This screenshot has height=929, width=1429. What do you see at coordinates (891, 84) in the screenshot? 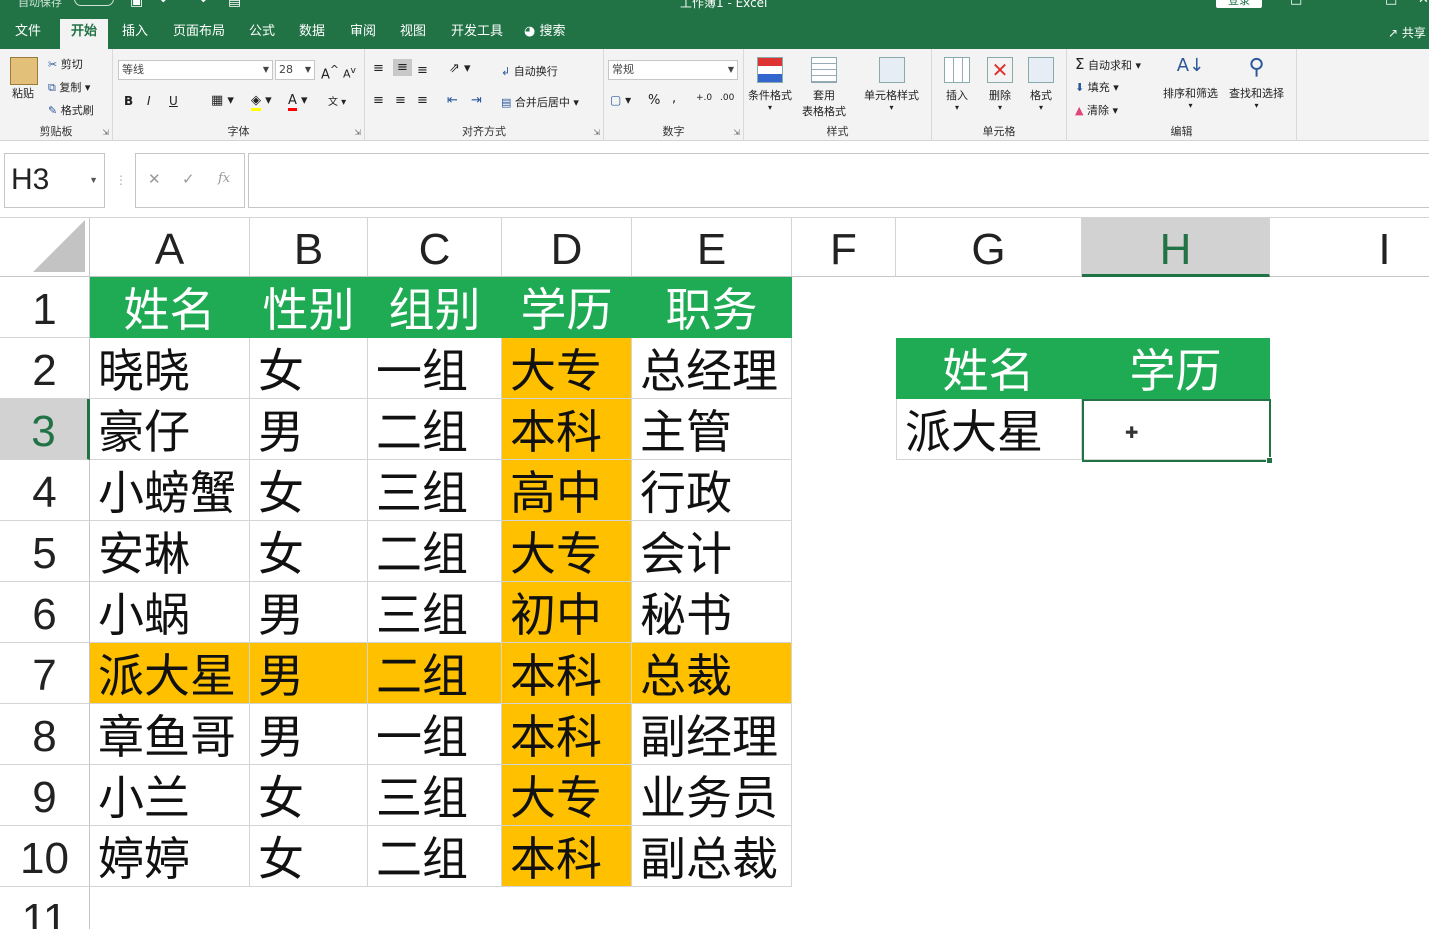
I see `cell-styles-button: 单元格样式 ▾` at bounding box center [891, 84].